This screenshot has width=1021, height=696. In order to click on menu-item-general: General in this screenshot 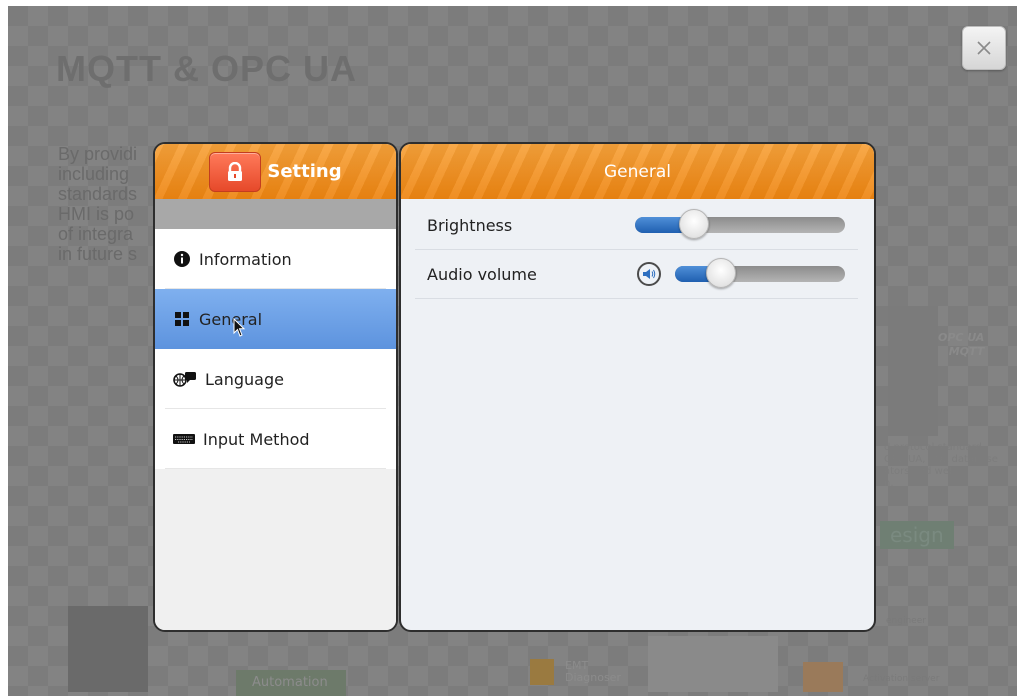, I will do `click(275, 319)`.